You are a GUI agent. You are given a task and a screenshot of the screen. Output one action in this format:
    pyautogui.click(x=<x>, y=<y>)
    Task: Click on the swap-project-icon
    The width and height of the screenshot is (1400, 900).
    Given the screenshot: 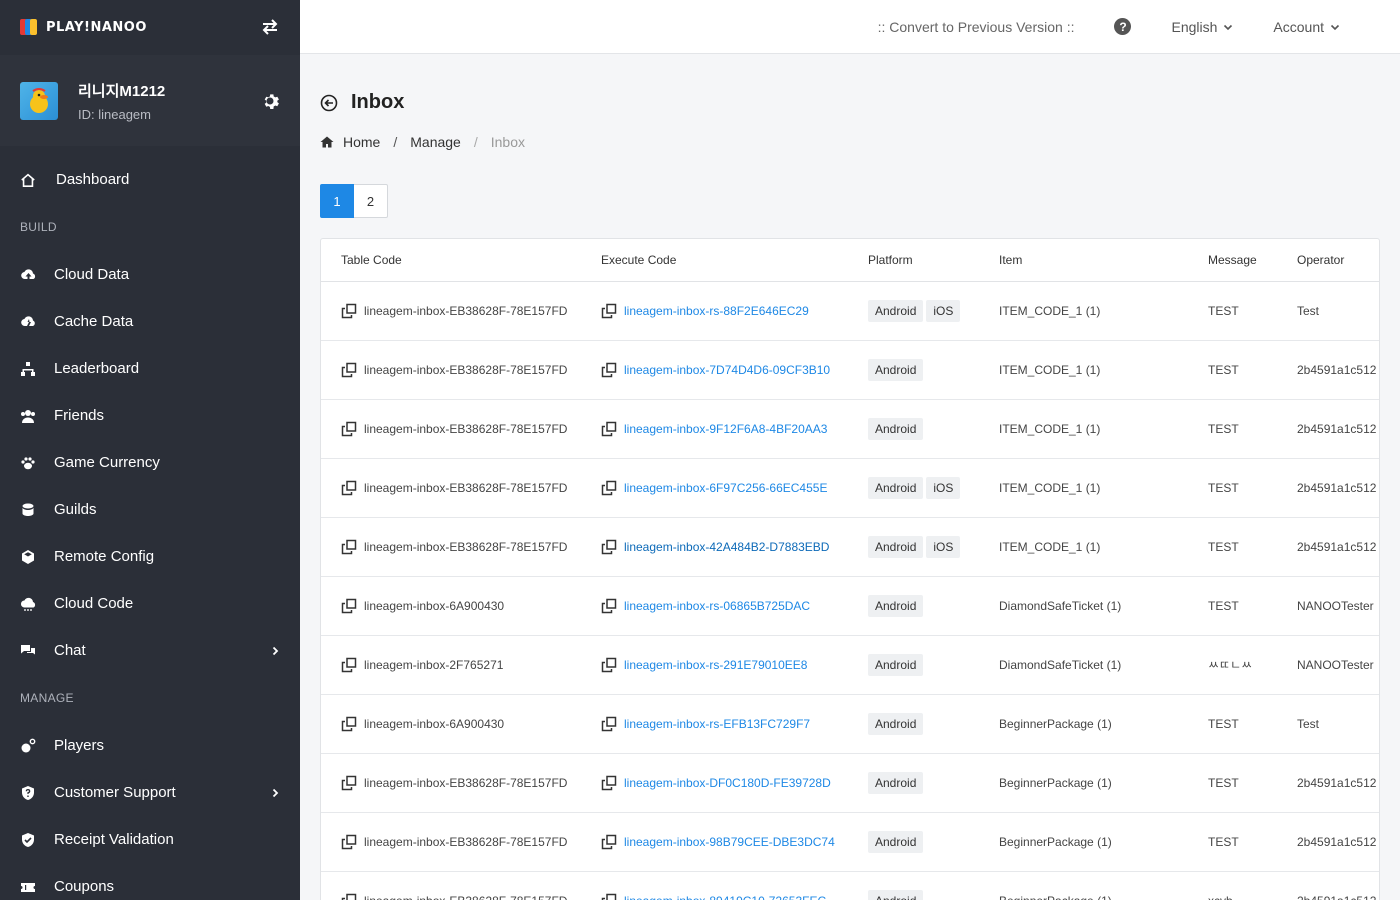 What is the action you would take?
    pyautogui.click(x=270, y=27)
    